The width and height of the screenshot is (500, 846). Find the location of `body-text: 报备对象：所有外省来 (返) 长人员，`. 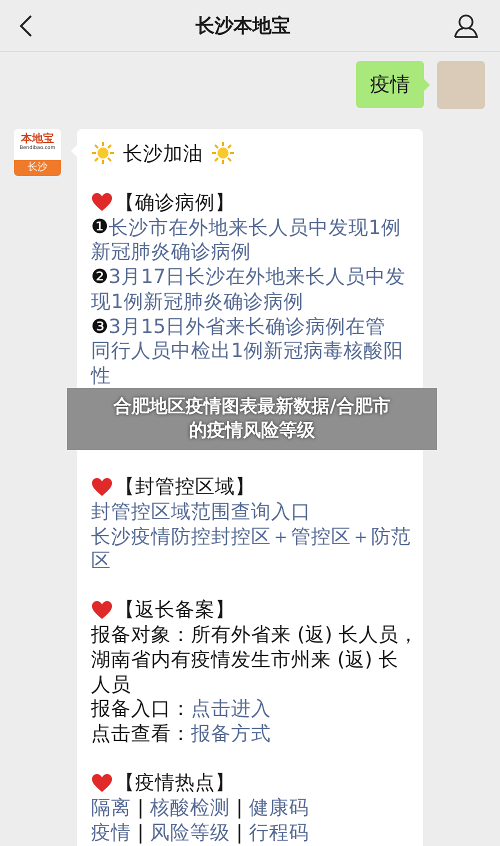

body-text: 报备对象：所有外省来 (返) 长人员， is located at coordinates (255, 635).